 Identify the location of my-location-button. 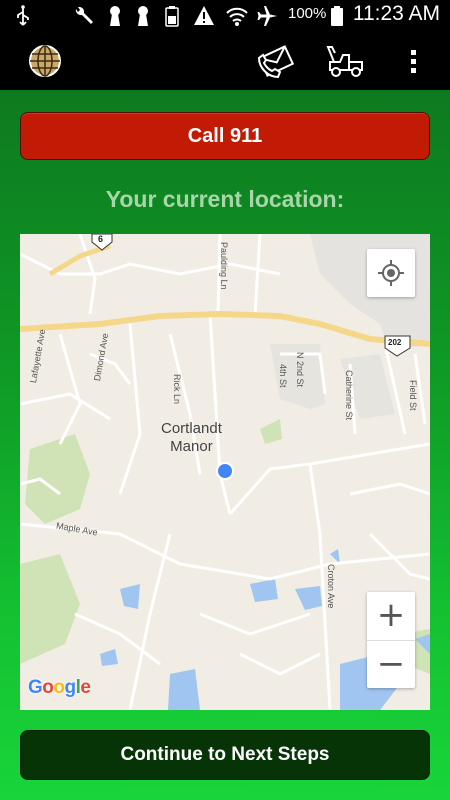
(391, 273).